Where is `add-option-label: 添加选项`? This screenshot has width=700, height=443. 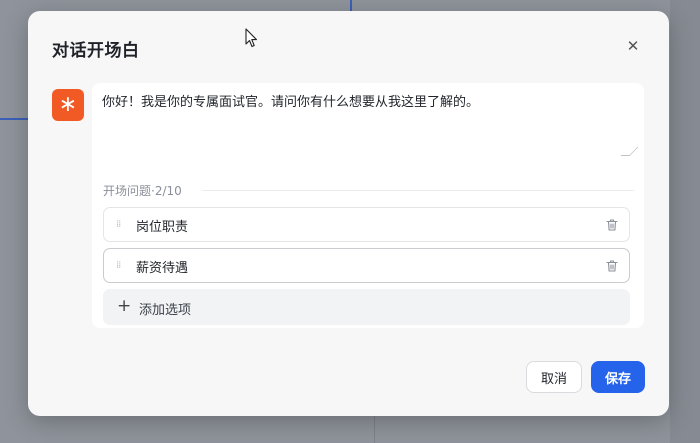 add-option-label: 添加选项 is located at coordinates (165, 310).